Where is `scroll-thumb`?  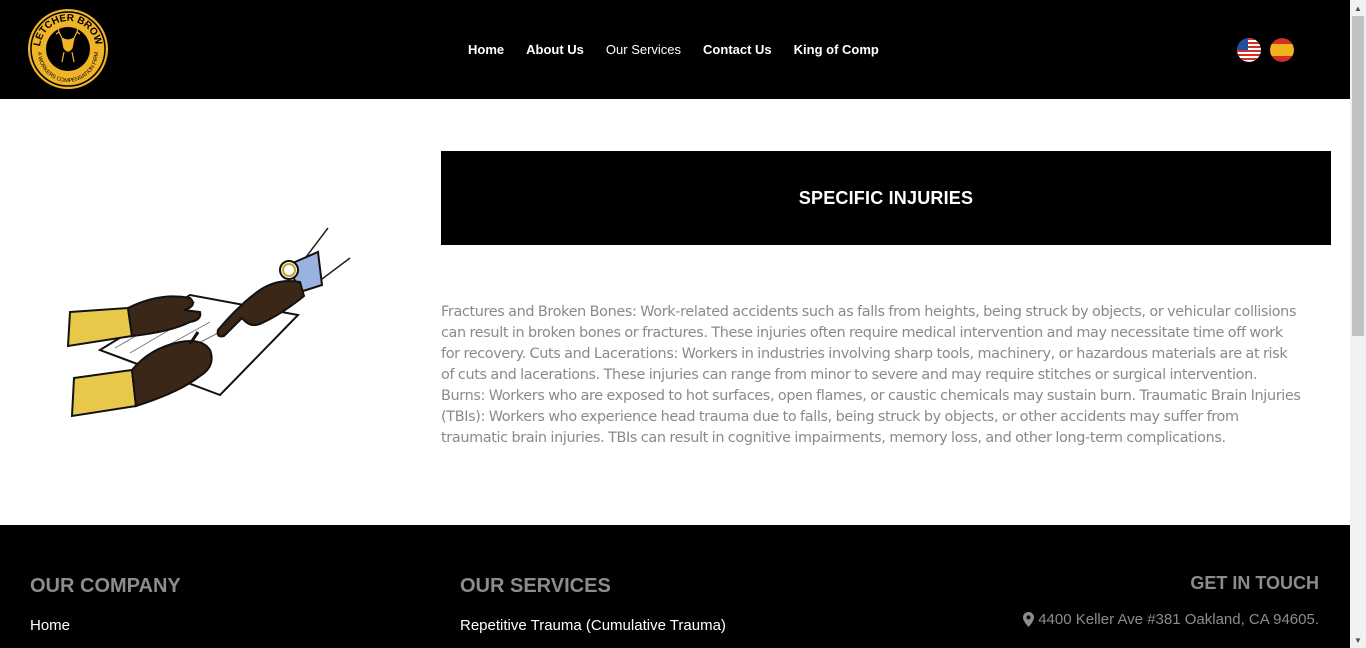
scroll-thumb is located at coordinates (1358, 176).